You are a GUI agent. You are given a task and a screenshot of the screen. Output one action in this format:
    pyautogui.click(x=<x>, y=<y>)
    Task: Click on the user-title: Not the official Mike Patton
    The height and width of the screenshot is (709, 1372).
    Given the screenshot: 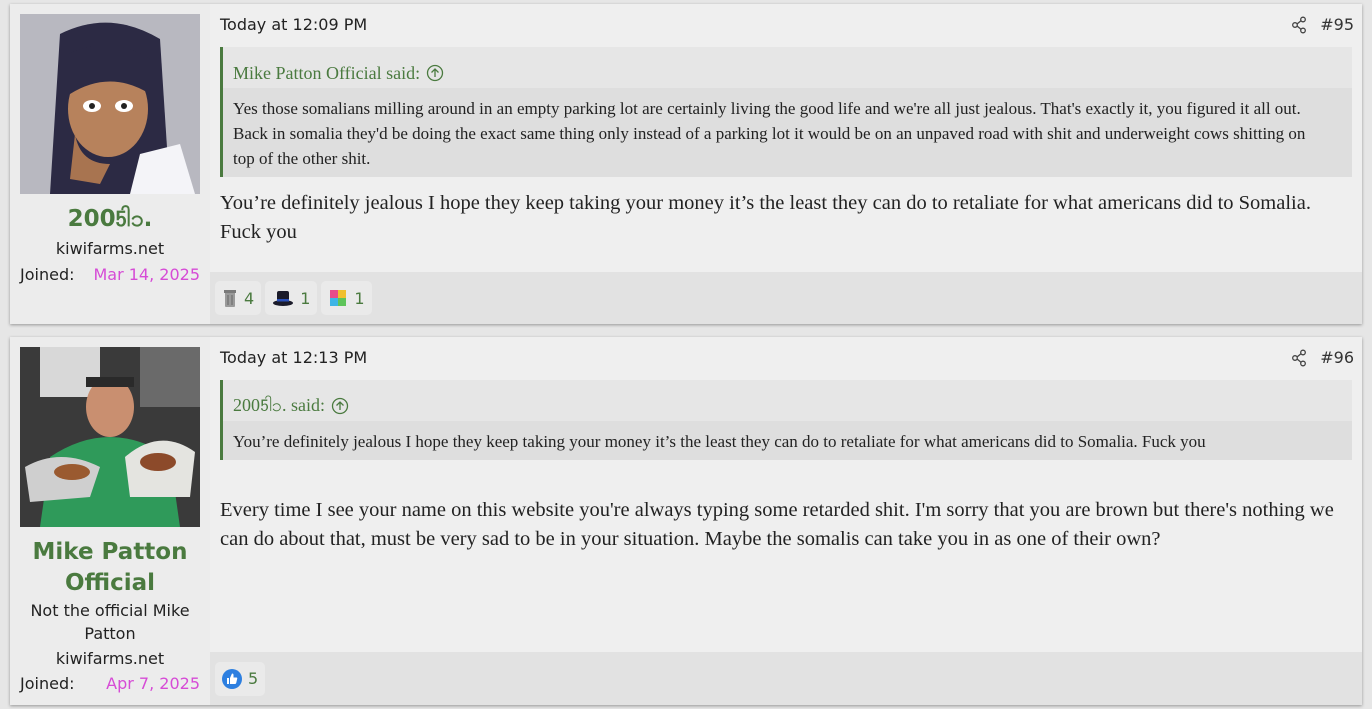 What is the action you would take?
    pyautogui.click(x=110, y=622)
    